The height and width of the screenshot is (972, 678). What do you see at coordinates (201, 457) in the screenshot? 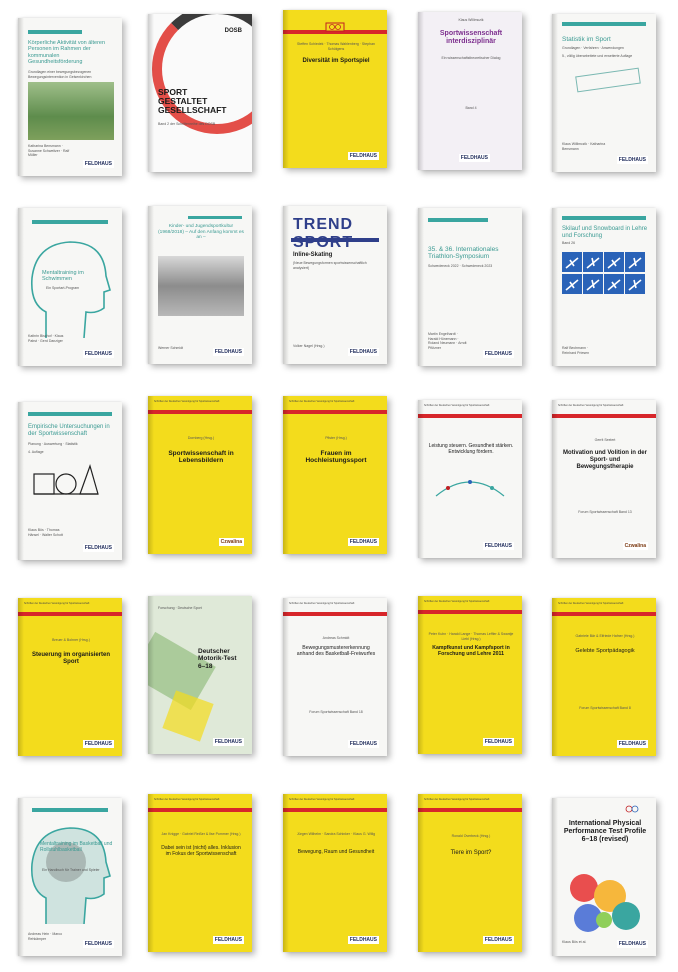
I see `book-title: Sportwissenschaft in Lebensbildern` at bounding box center [201, 457].